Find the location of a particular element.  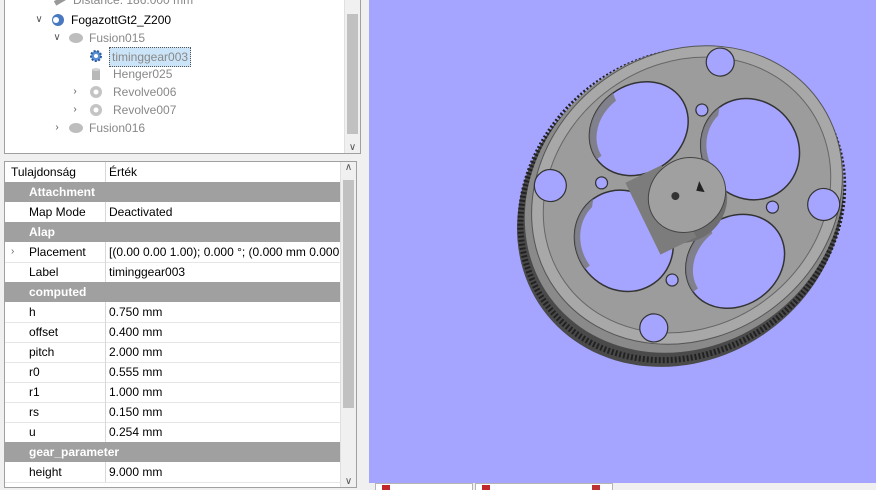

property-name: pitch is located at coordinates (42, 352).